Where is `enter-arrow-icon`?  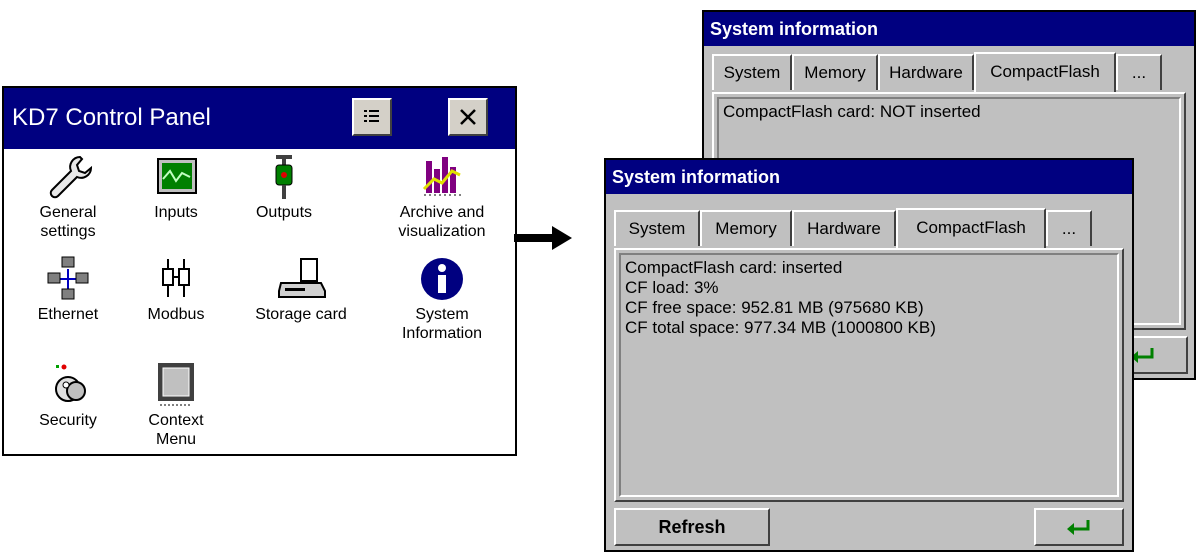 enter-arrow-icon is located at coordinates (1078, 527).